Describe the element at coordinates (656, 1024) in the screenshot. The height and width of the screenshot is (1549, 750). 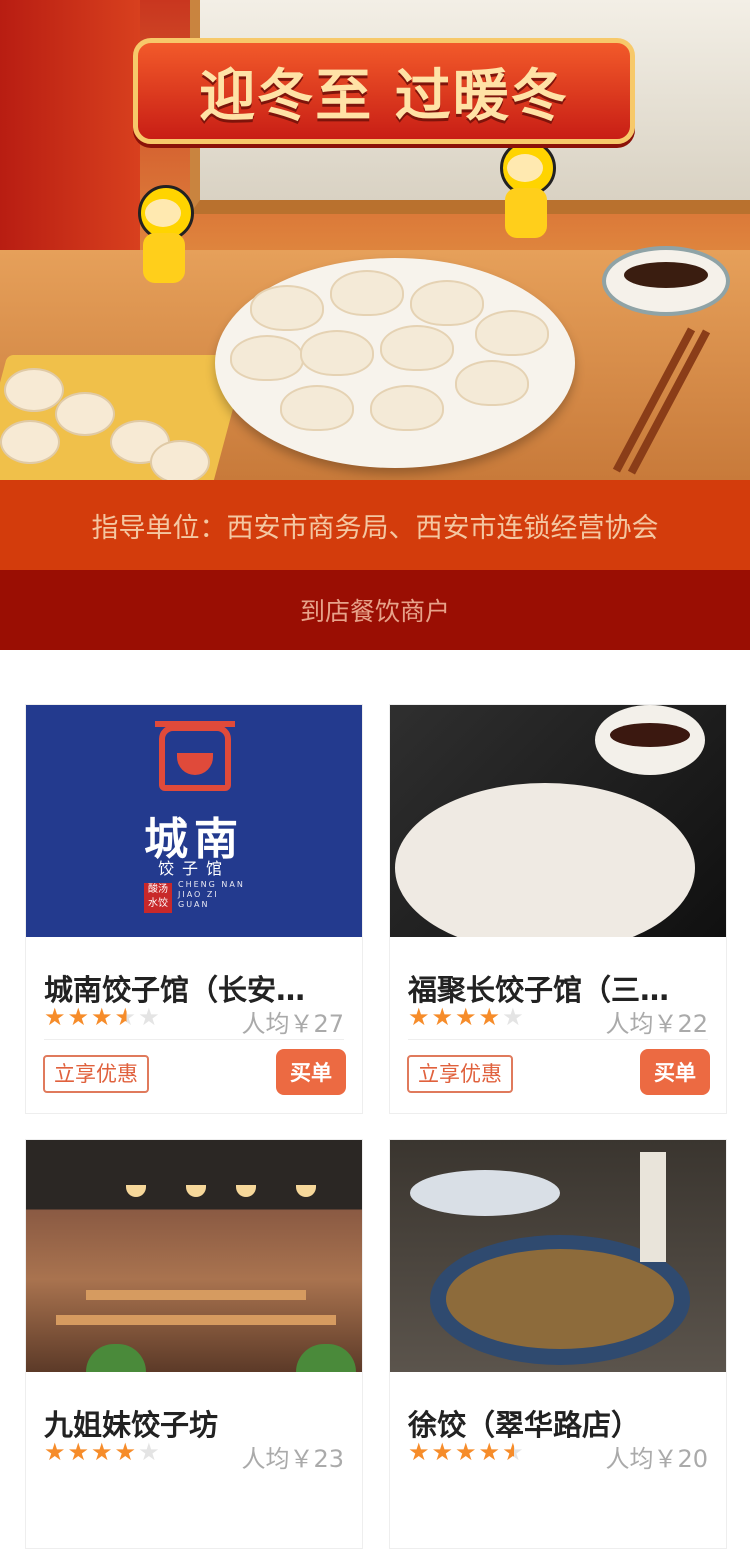
I see `avg-price: 人均￥22` at that location.